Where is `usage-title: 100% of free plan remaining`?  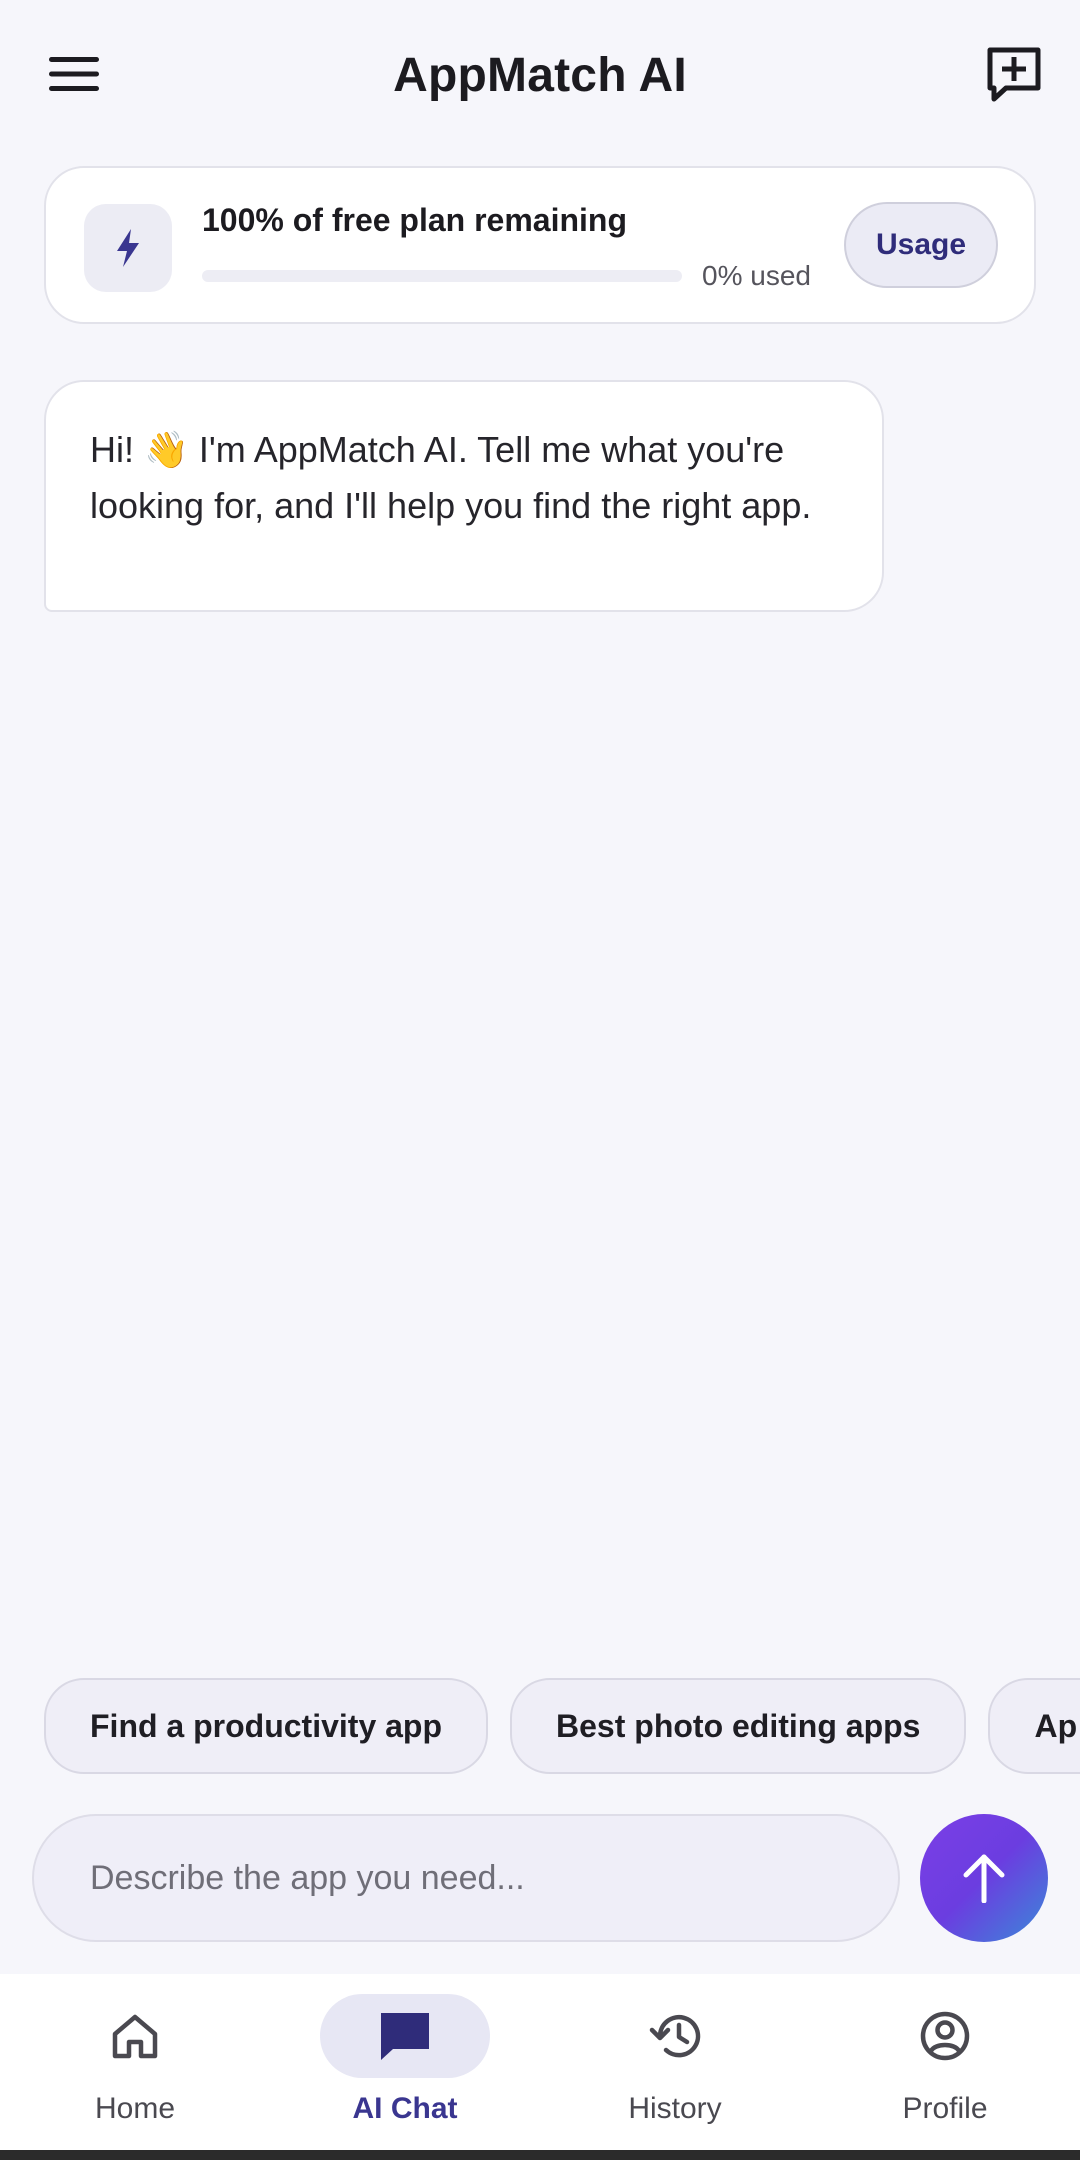
usage-title: 100% of free plan remaining is located at coordinates (415, 220).